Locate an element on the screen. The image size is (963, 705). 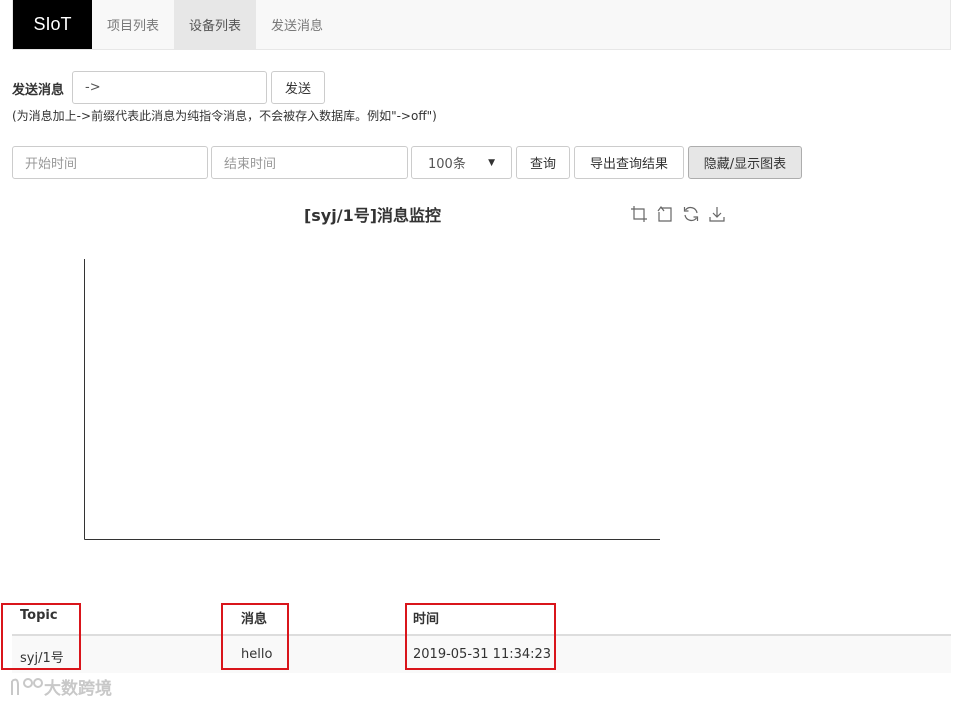
export-button: 导出查询结果 is located at coordinates (629, 162).